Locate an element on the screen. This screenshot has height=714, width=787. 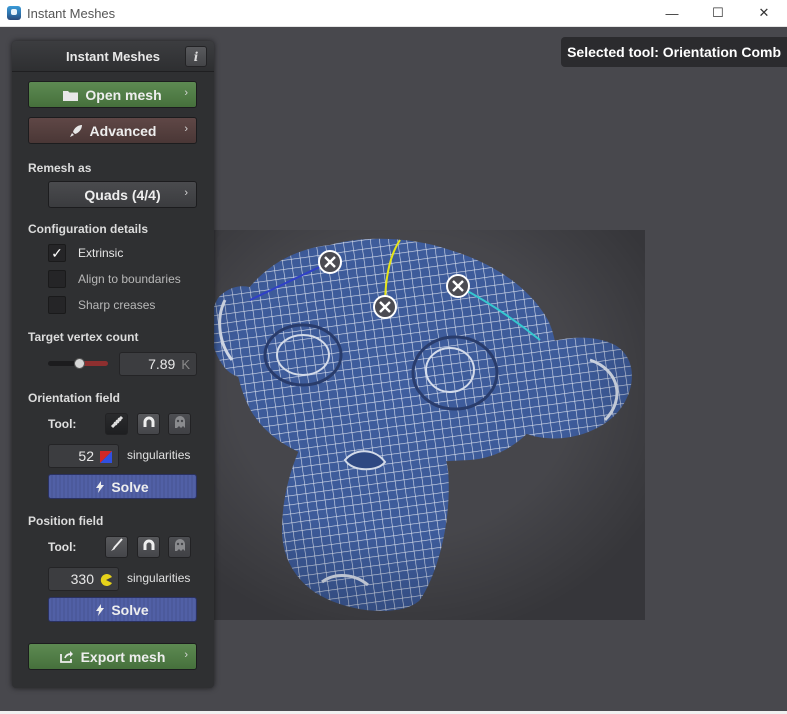
brush-icon is located at coordinates (117, 547).